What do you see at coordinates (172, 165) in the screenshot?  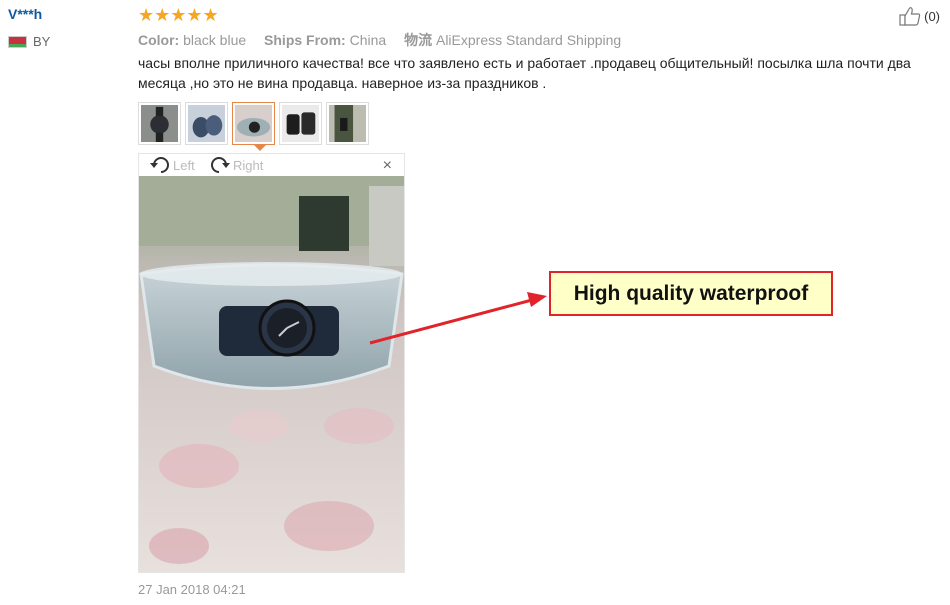 I see `rotate-left-button: Left` at bounding box center [172, 165].